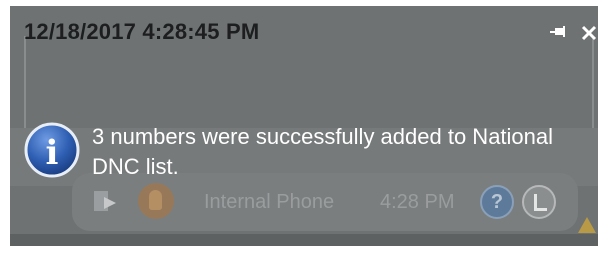 The image size is (604, 253). What do you see at coordinates (142, 31) in the screenshot?
I see `notification-timestamp: 12/18/2017 4:28:45 PM` at bounding box center [142, 31].